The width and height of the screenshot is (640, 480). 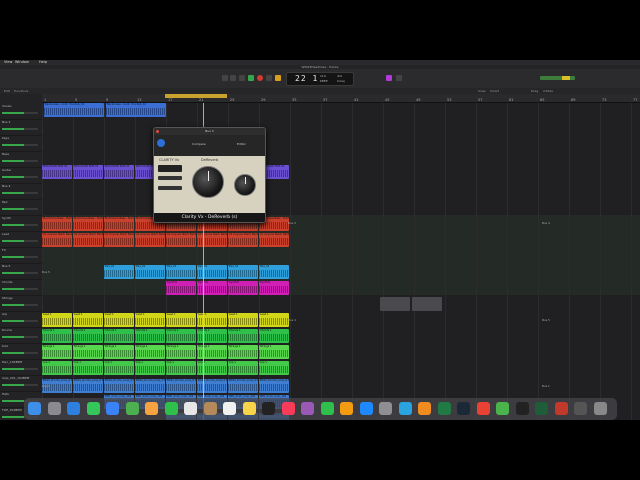 What do you see at coordinates (288, 408) in the screenshot?
I see `music-icon` at bounding box center [288, 408].